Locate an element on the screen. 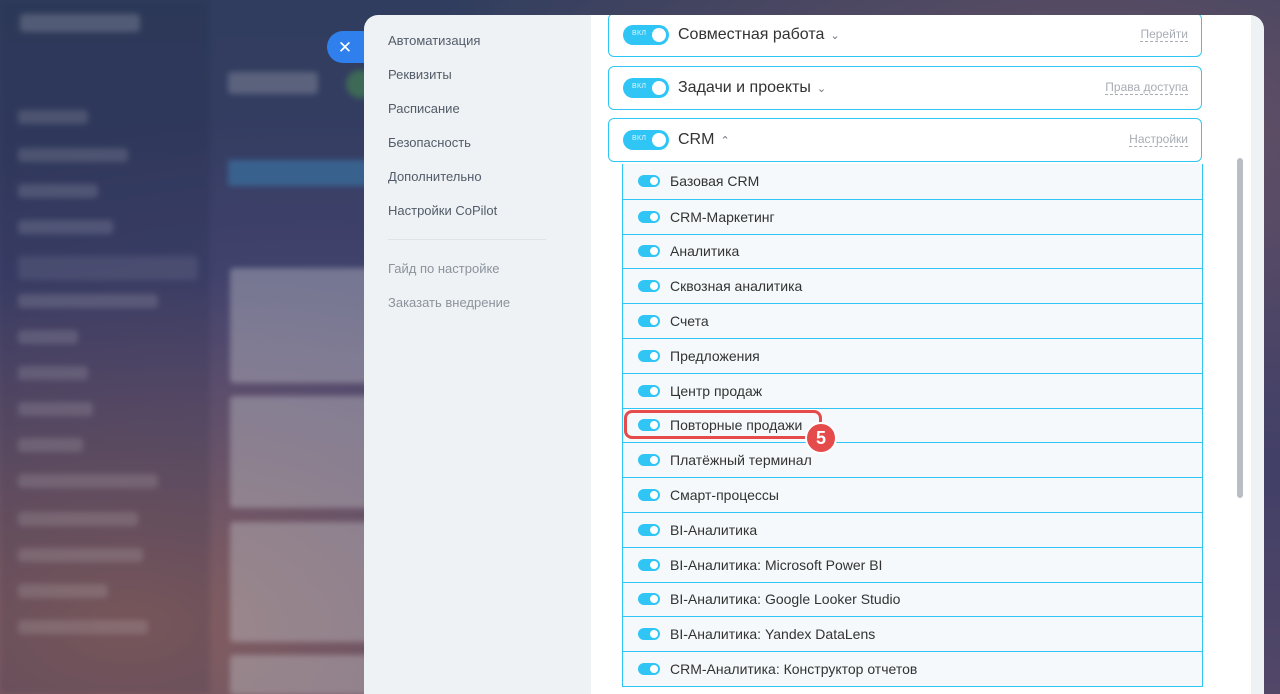  section-tasks-projects: ВКЛ Задачи и проекты ⌄ Права доступа is located at coordinates (905, 88).